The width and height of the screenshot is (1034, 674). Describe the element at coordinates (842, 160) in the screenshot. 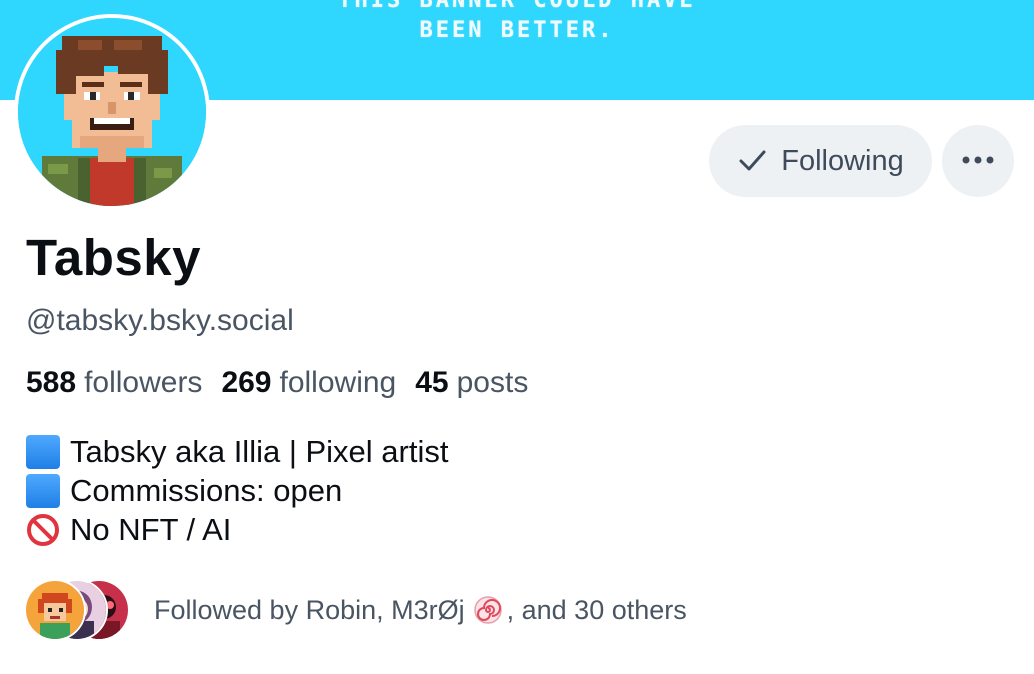

I see `following-label: Following` at that location.